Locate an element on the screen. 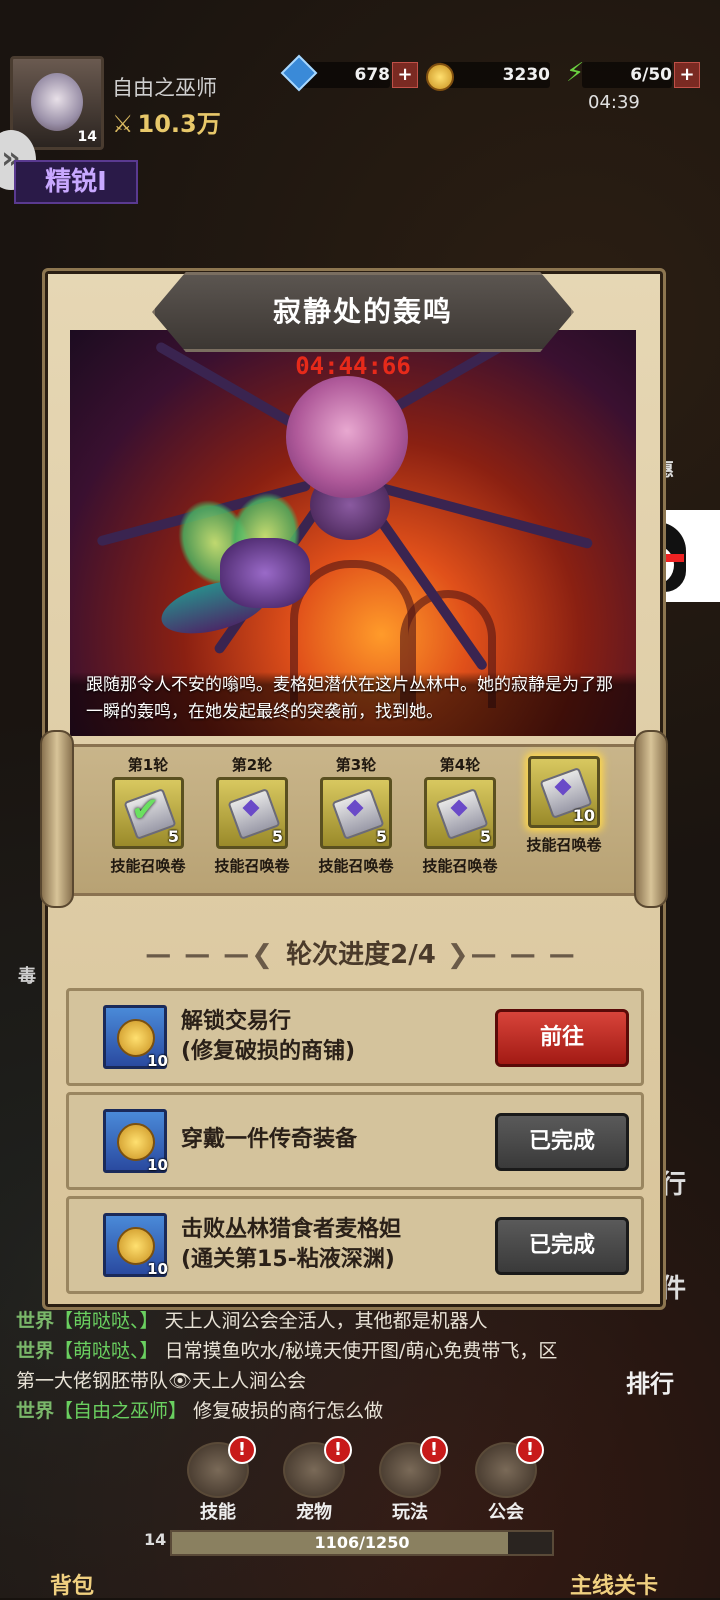  go-button: 前往 is located at coordinates (562, 1038).